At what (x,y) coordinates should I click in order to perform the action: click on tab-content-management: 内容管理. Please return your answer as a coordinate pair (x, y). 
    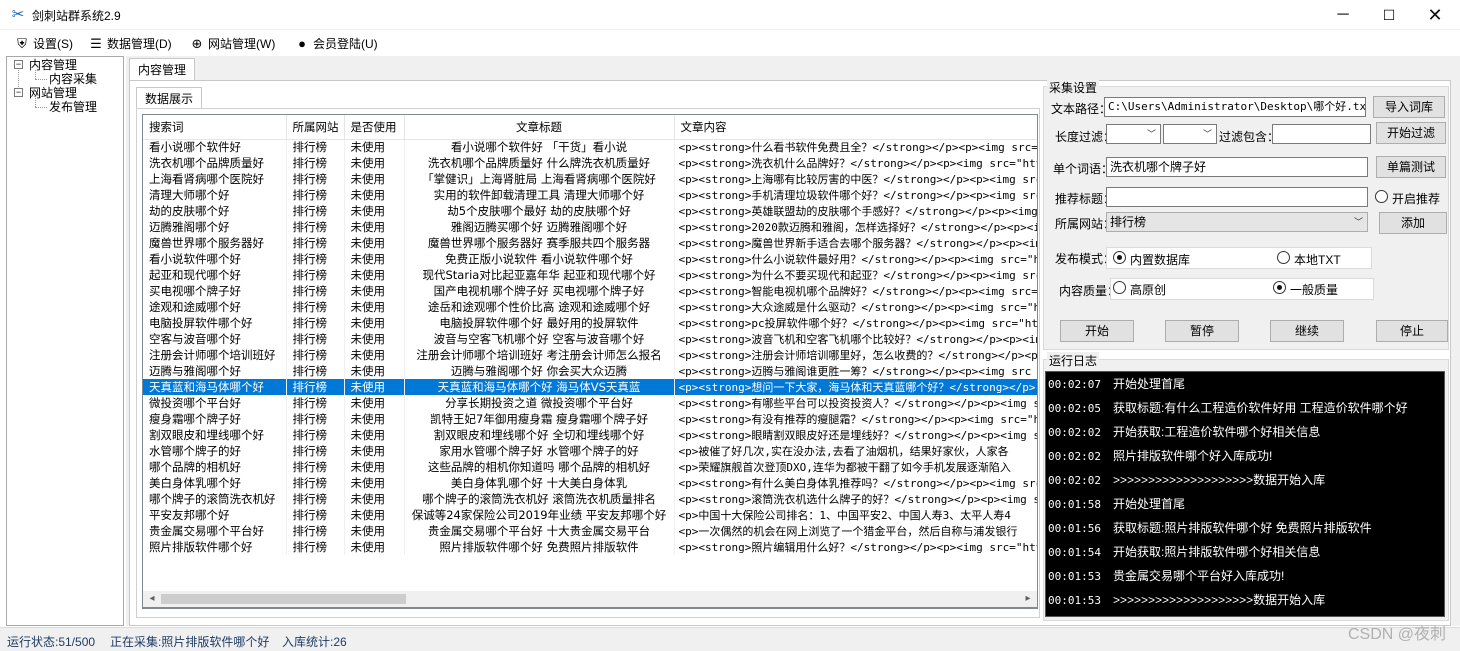
    Looking at the image, I should click on (162, 69).